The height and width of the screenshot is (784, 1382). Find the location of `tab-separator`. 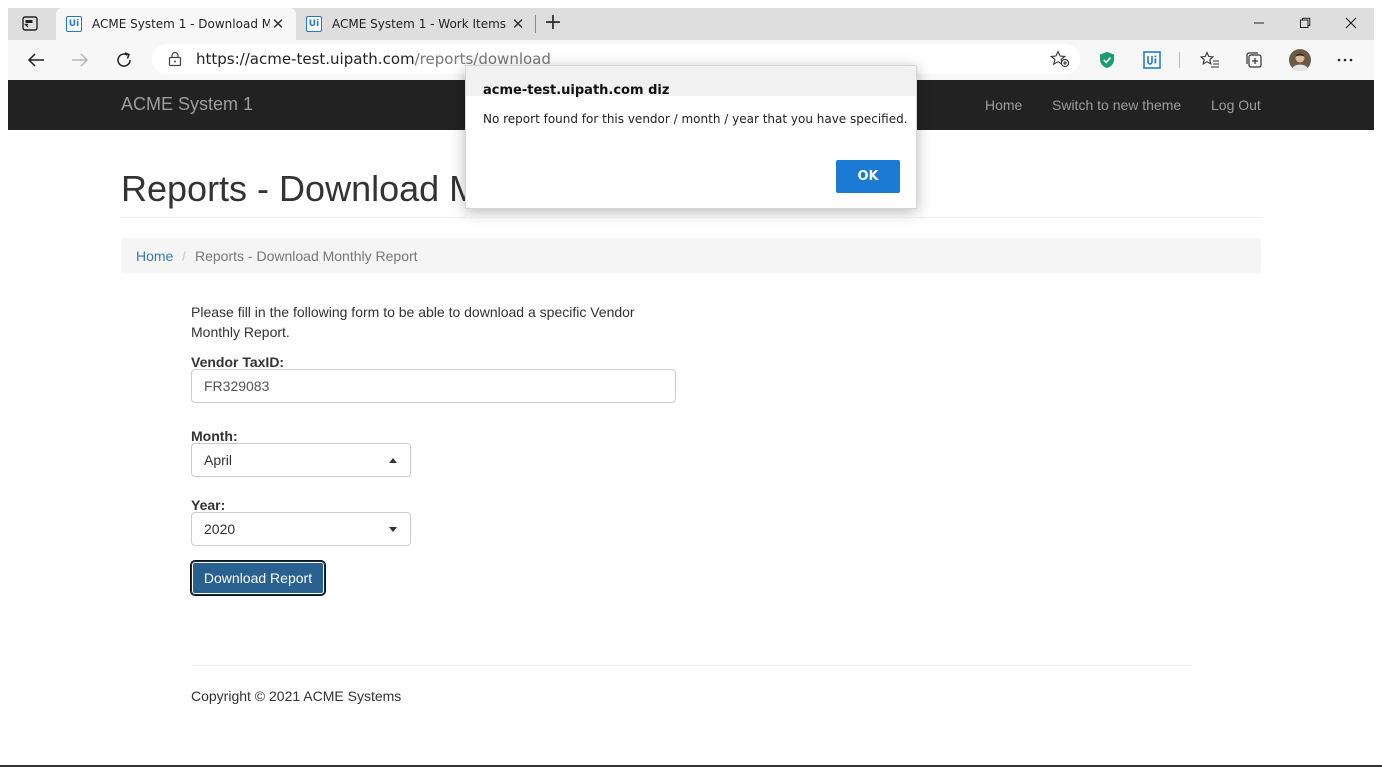

tab-separator is located at coordinates (535, 24).